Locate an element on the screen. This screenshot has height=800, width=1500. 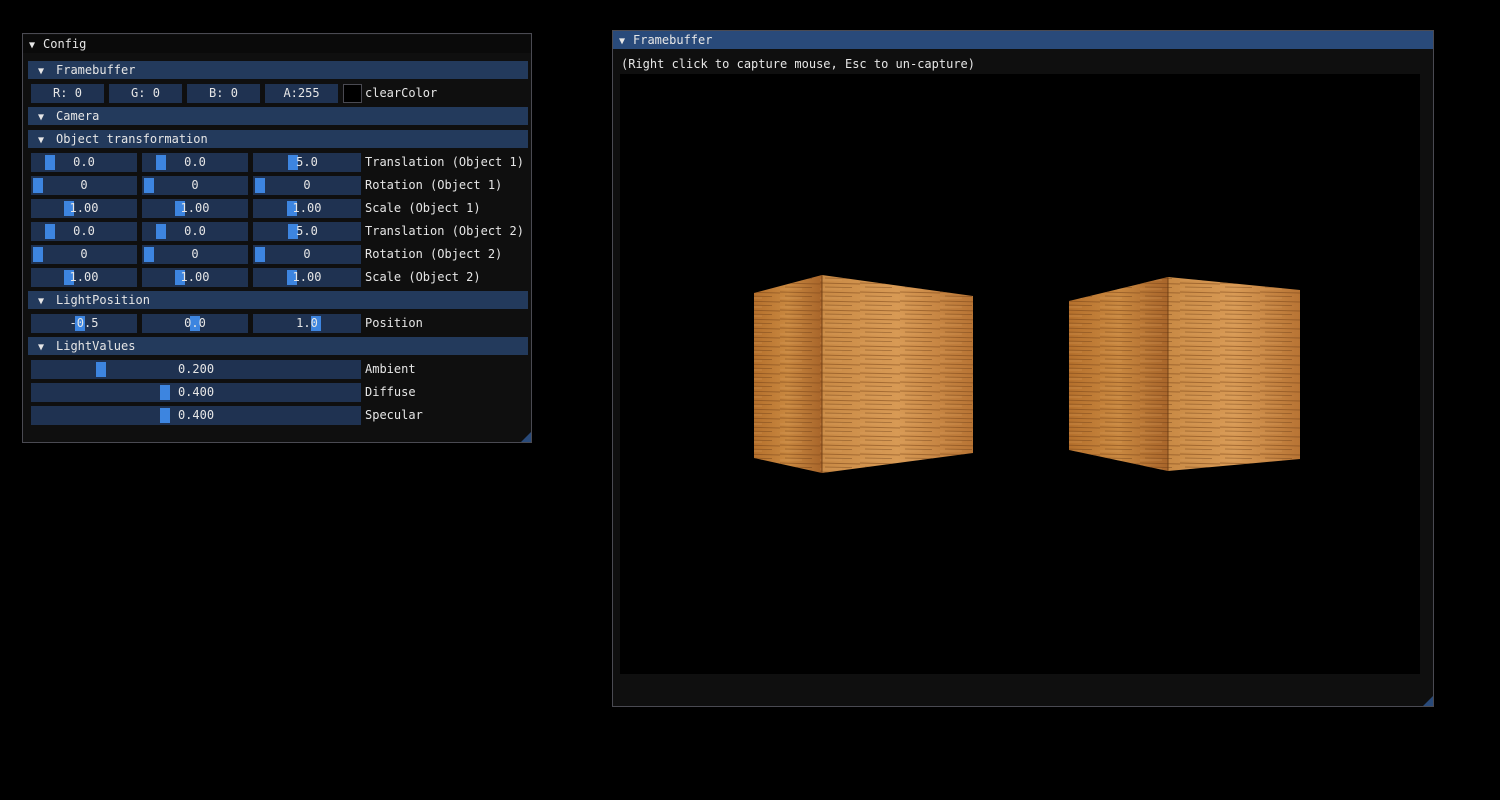
light-position-x-slider: -0.5 is located at coordinates (84, 323).